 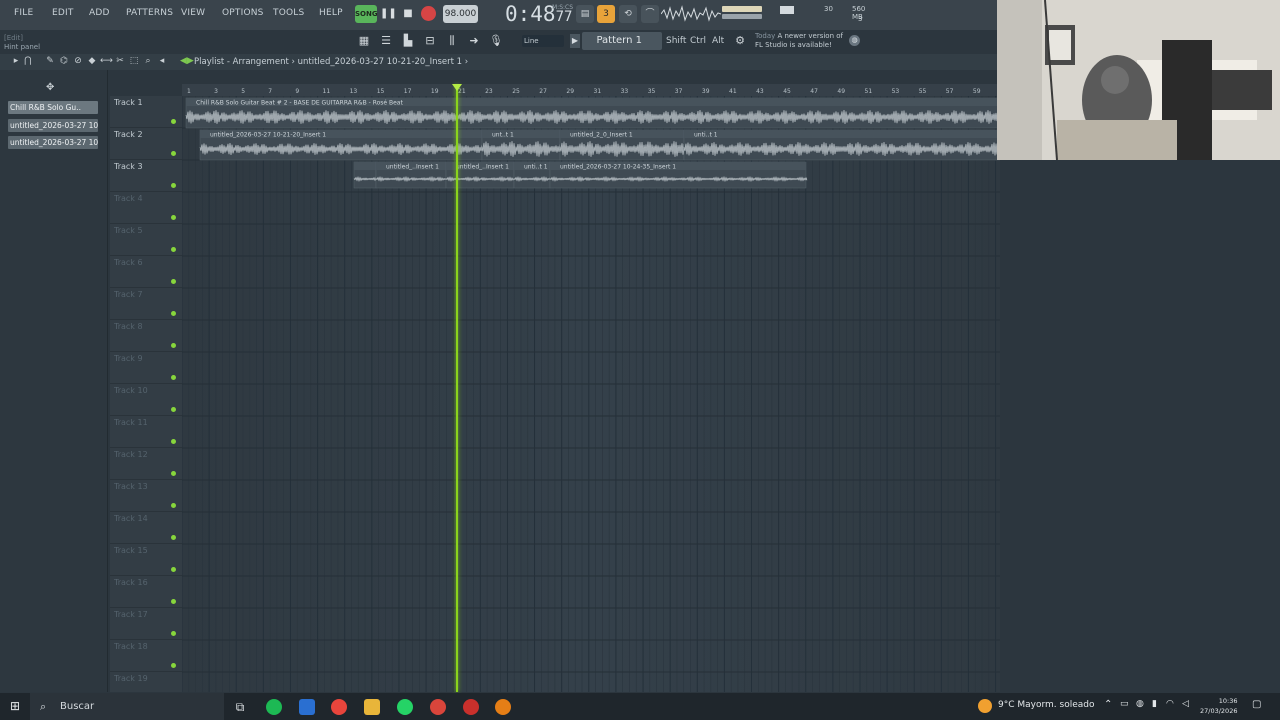 What do you see at coordinates (146, 528) in the screenshot?
I see `track-header: Track 14` at bounding box center [146, 528].